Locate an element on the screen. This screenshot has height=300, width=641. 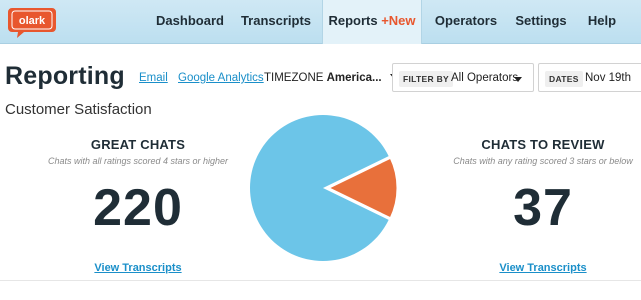
new-badge: +New is located at coordinates (398, 20).